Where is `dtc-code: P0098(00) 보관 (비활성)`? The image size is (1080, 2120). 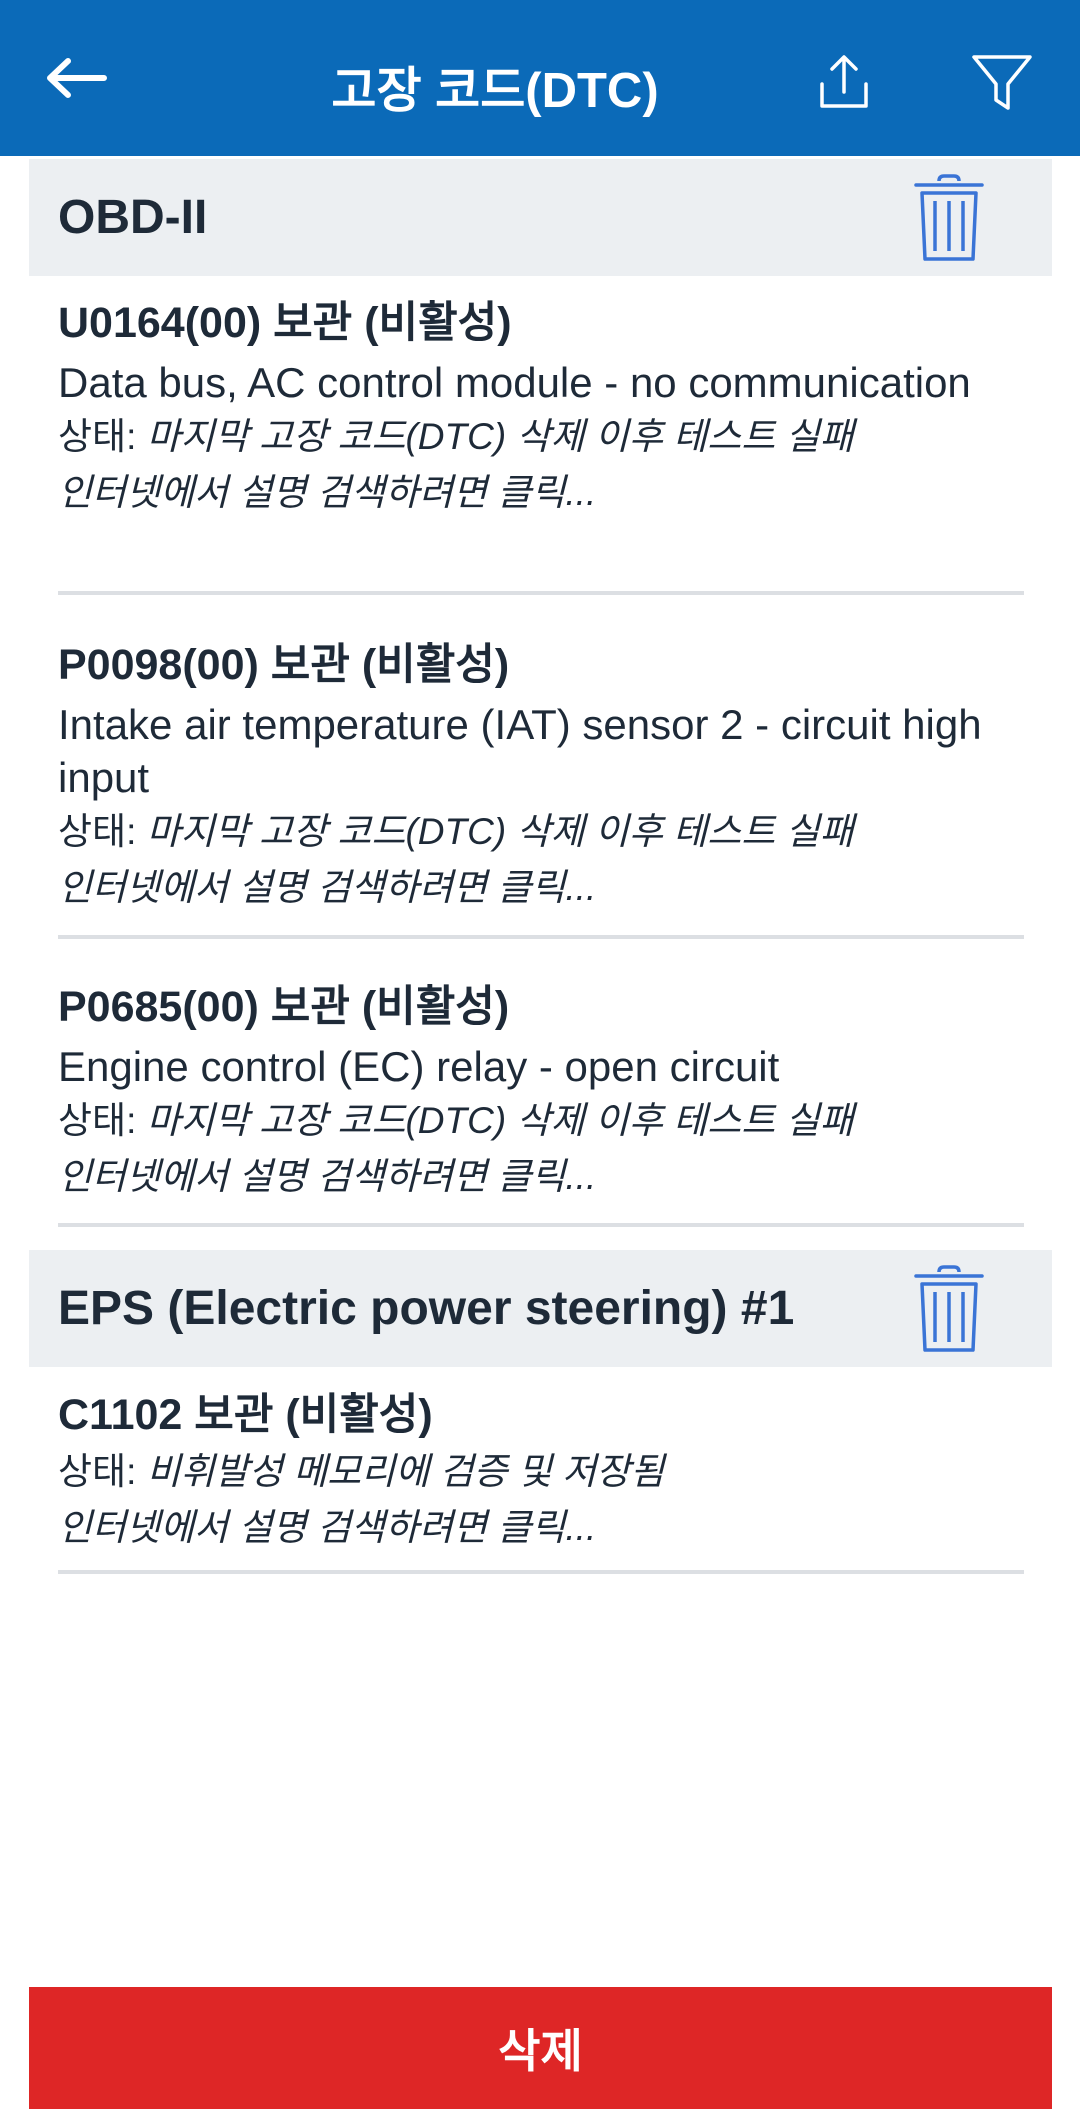
dtc-code: P0098(00) 보관 (비활성) is located at coordinates (284, 665).